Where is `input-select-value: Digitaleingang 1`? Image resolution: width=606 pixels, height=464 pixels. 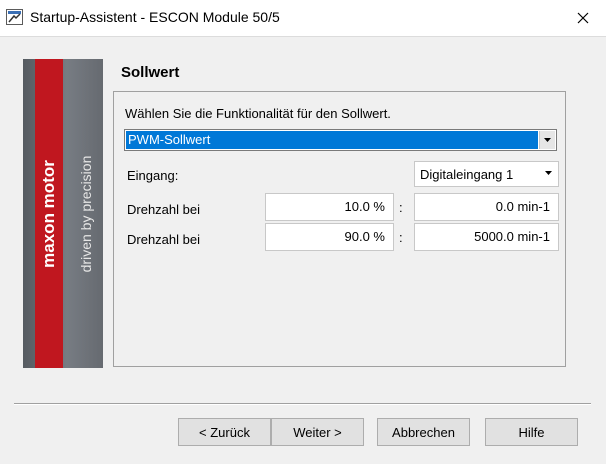
input-select-value: Digitaleingang 1 is located at coordinates (467, 174).